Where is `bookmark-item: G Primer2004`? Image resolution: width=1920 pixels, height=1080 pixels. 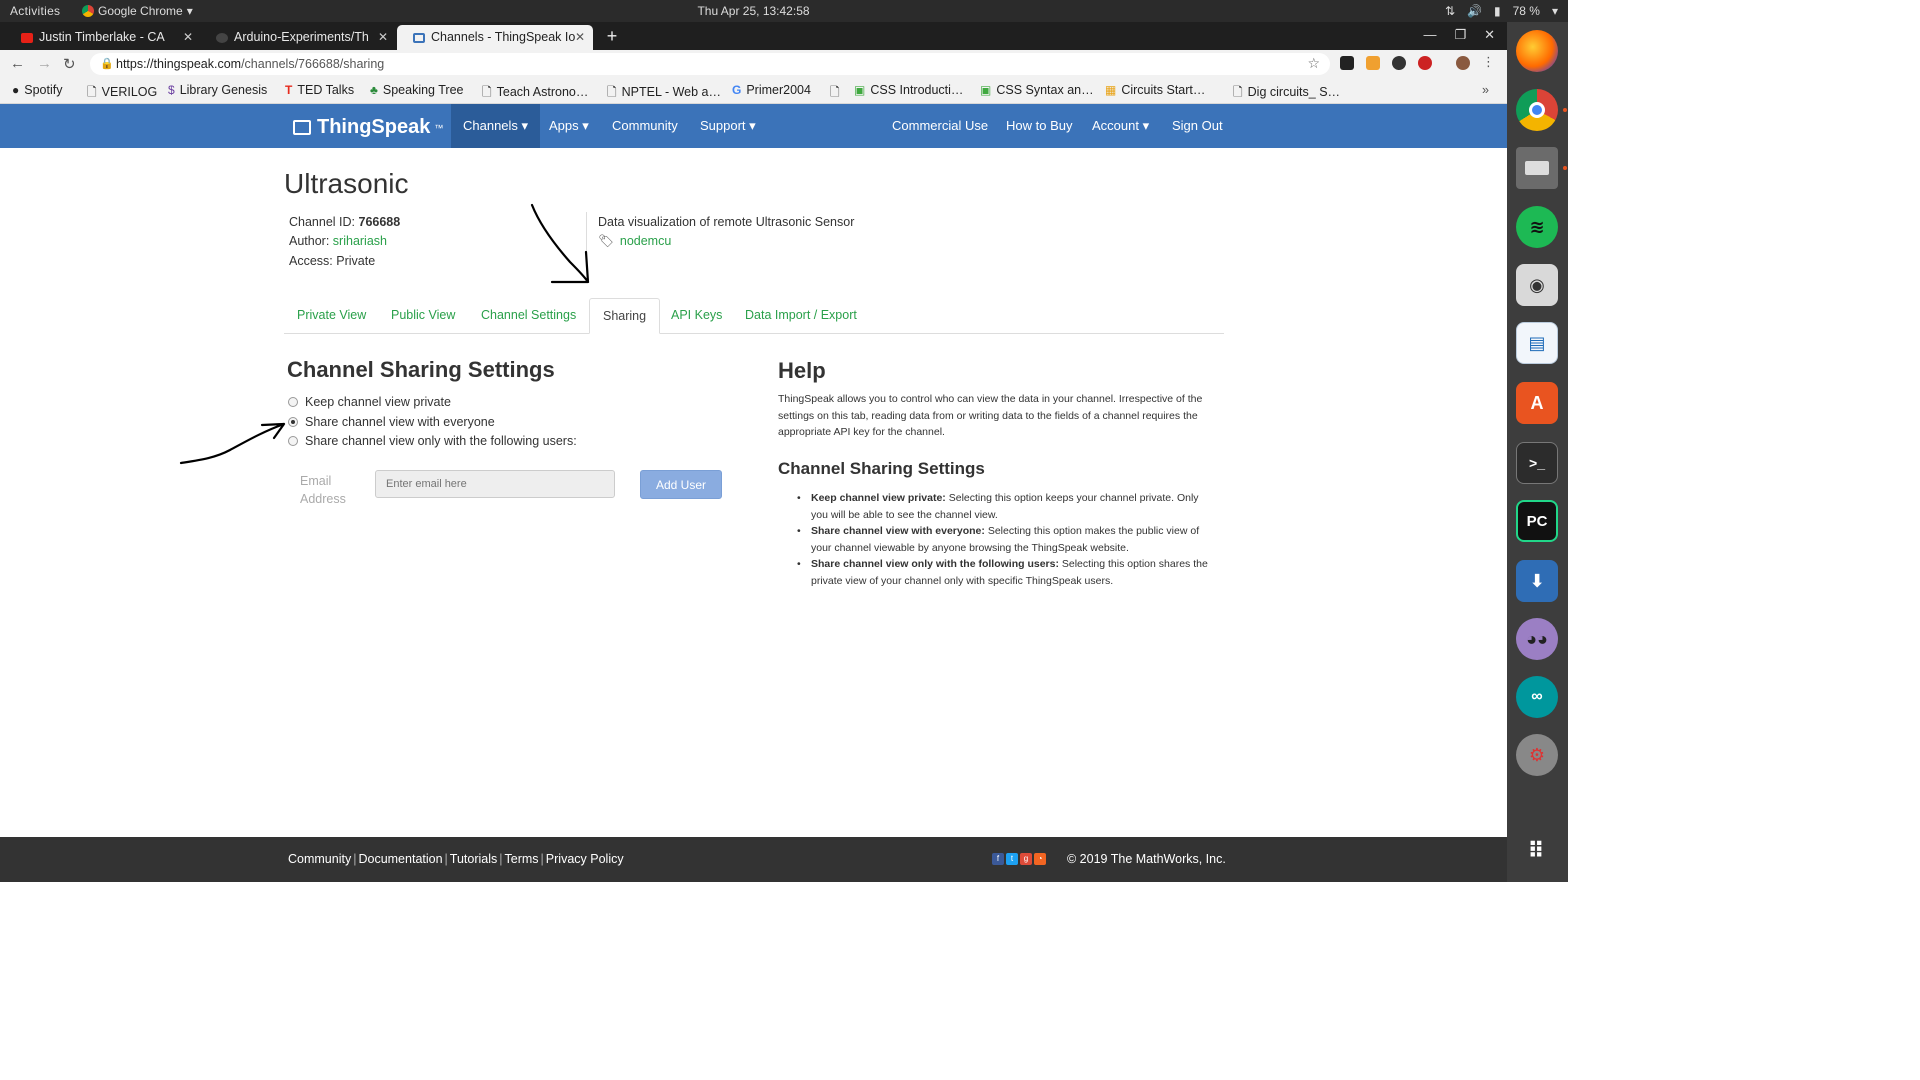
bookmark-item: G Primer2004 is located at coordinates (771, 90).